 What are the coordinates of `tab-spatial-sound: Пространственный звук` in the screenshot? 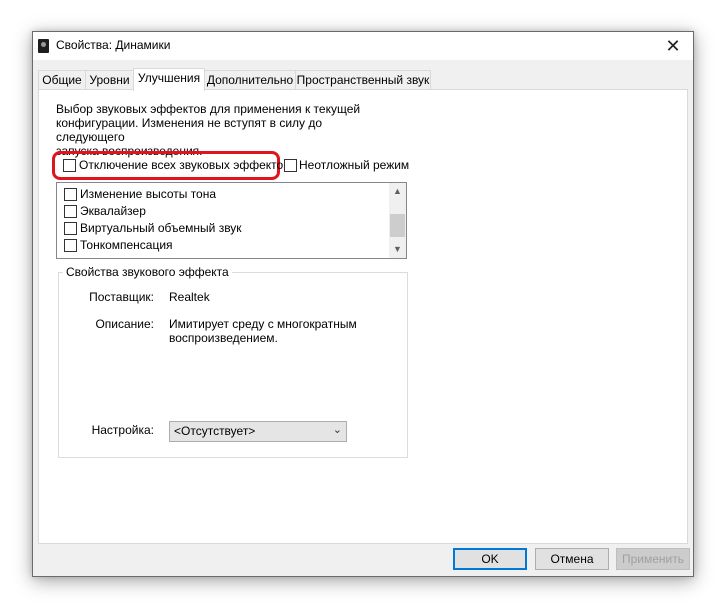 It's located at (363, 80).